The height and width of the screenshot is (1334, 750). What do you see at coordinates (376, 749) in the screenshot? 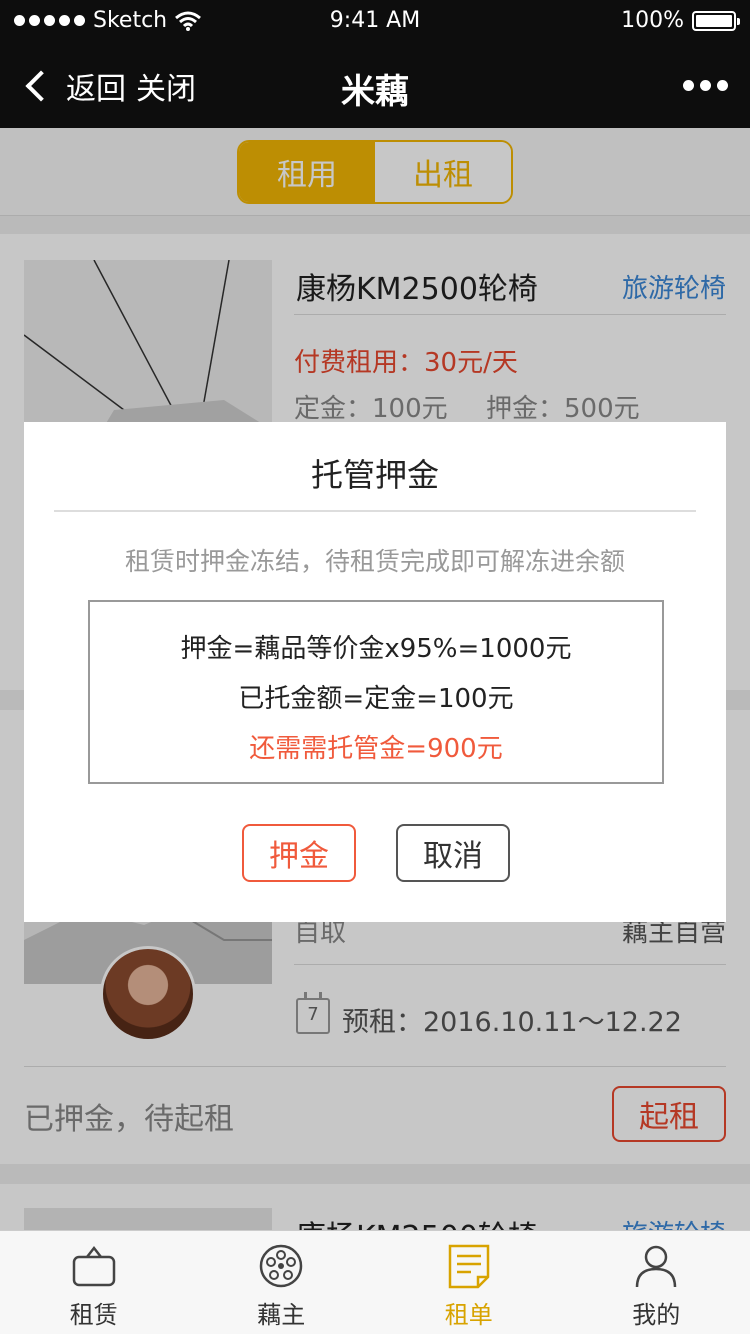
I see `remaining-amount: 还需需托管金=900元` at bounding box center [376, 749].